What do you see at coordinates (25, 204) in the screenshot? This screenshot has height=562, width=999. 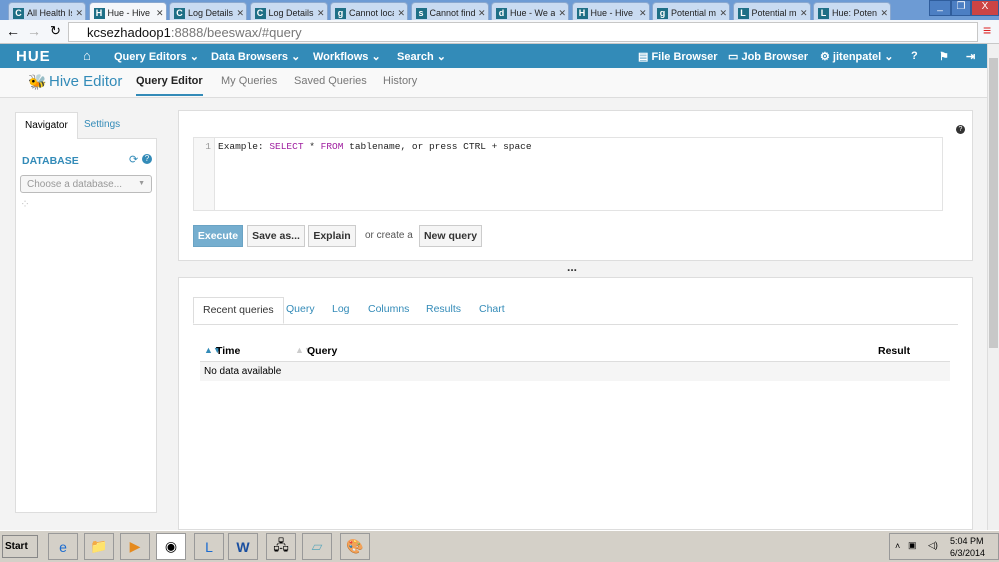 I see `loading-spinner-icon: ⁘` at bounding box center [25, 204].